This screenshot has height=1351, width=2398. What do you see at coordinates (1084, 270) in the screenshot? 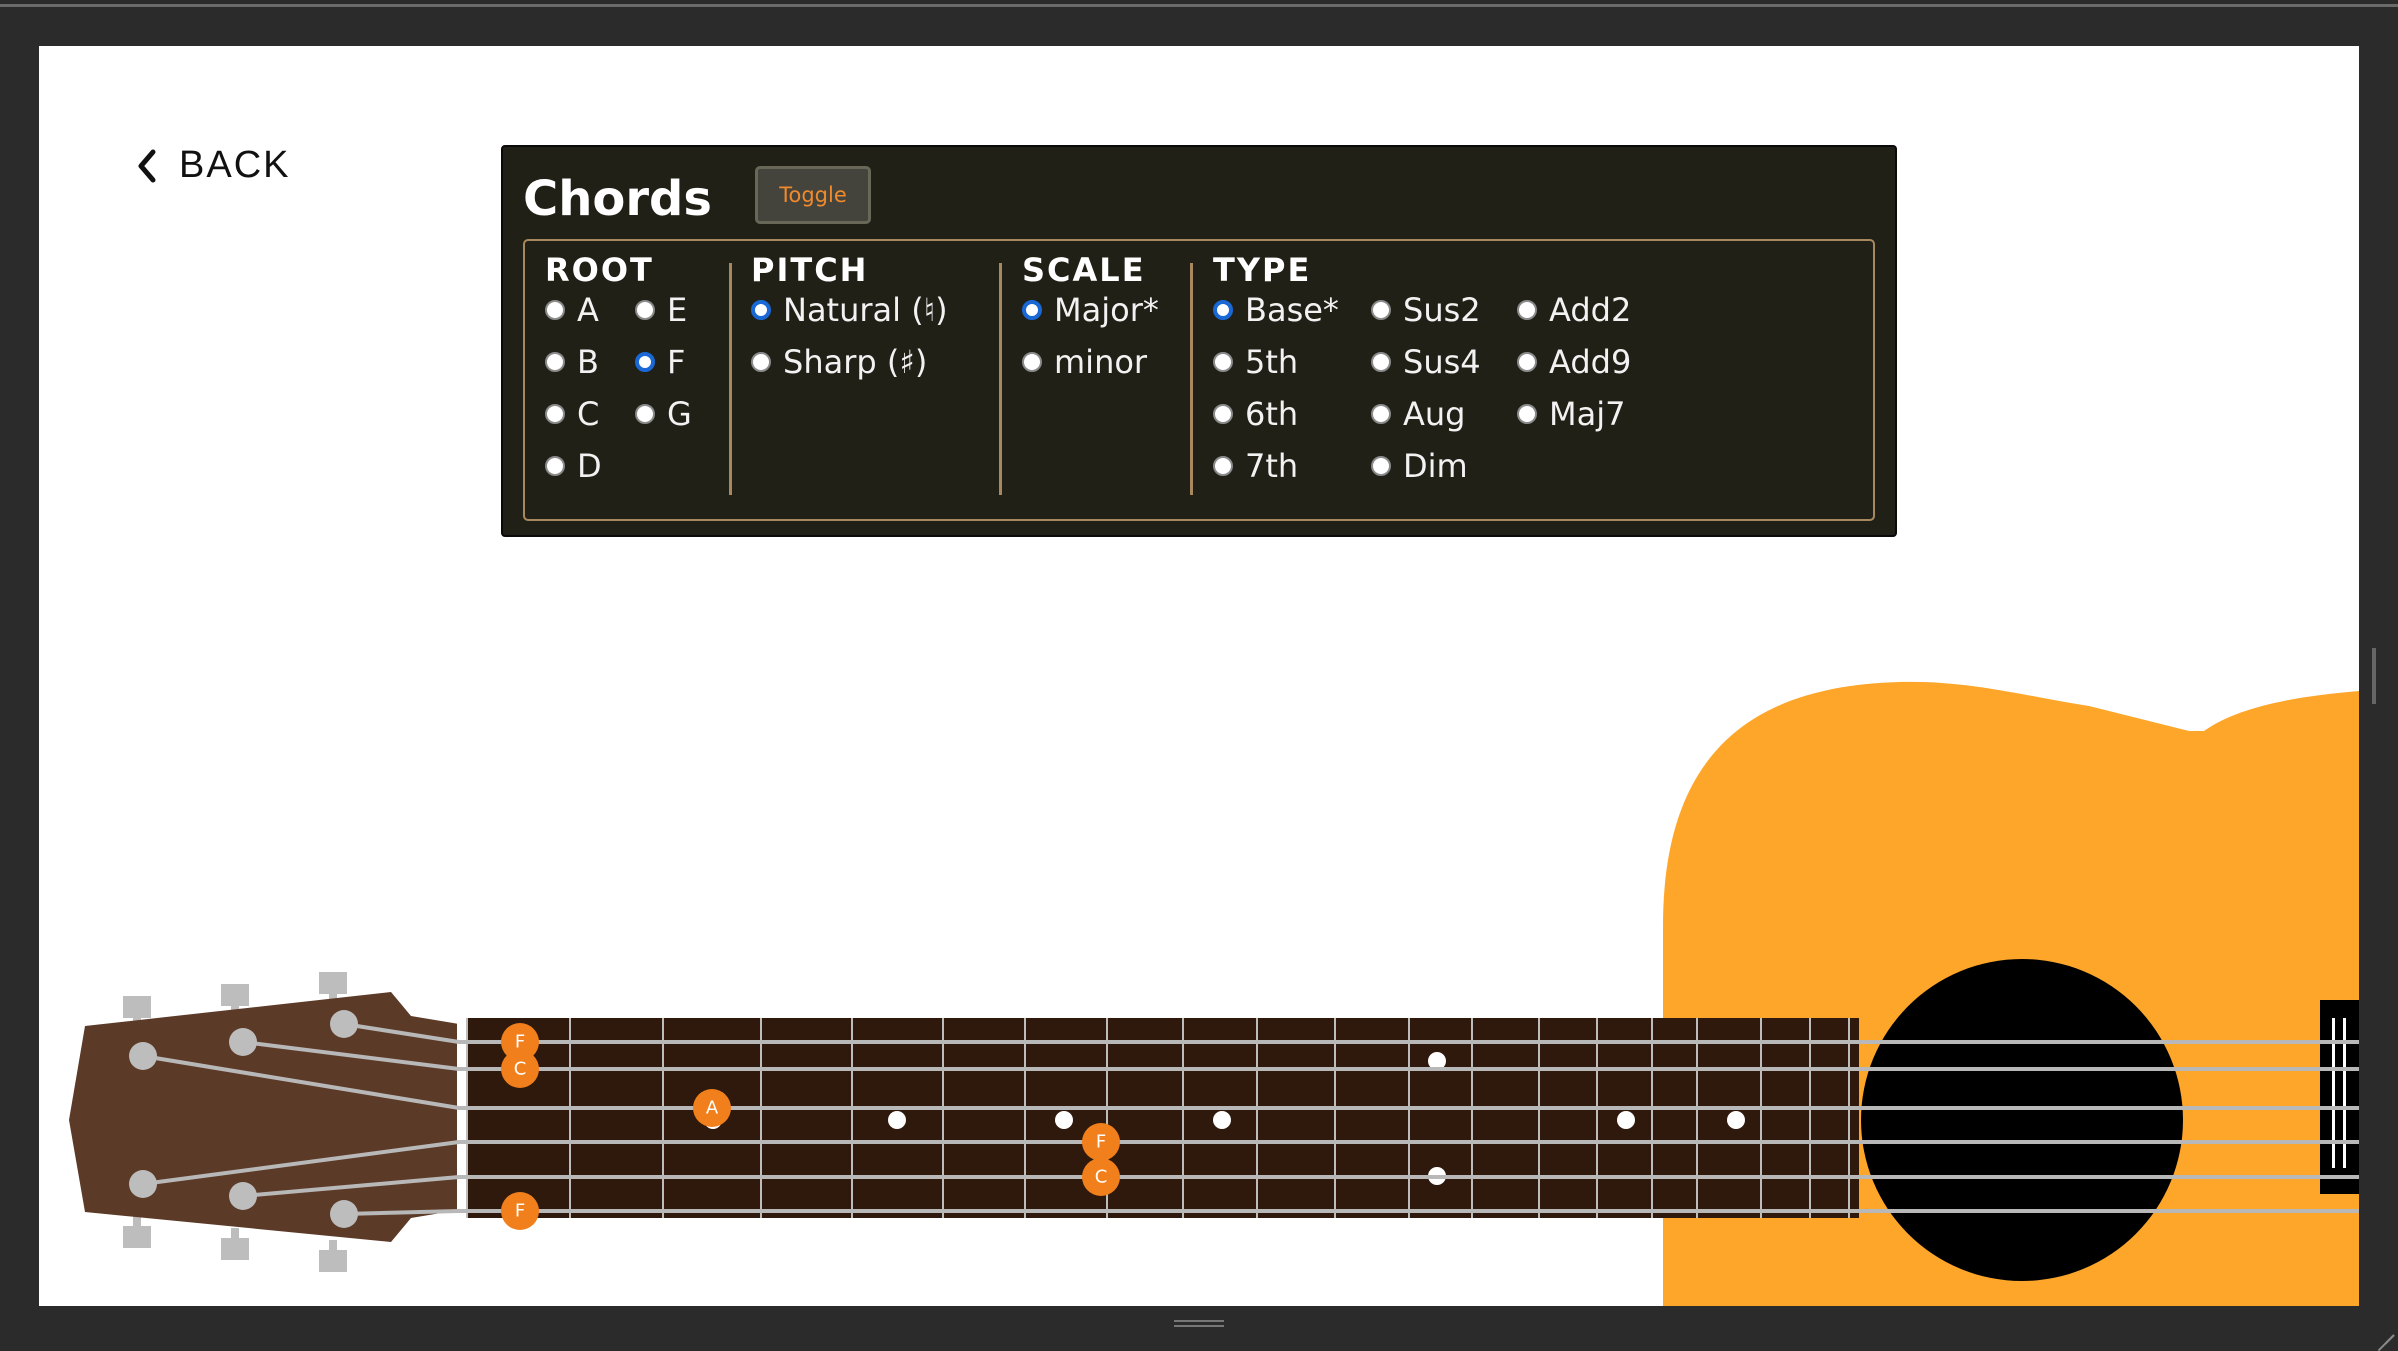
I see `scale-heading: SCALE` at bounding box center [1084, 270].